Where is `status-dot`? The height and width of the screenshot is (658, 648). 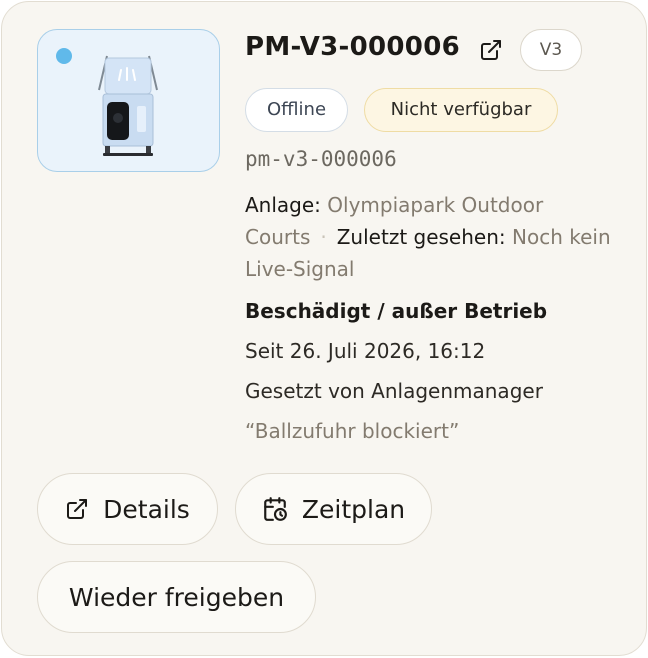
status-dot is located at coordinates (64, 56).